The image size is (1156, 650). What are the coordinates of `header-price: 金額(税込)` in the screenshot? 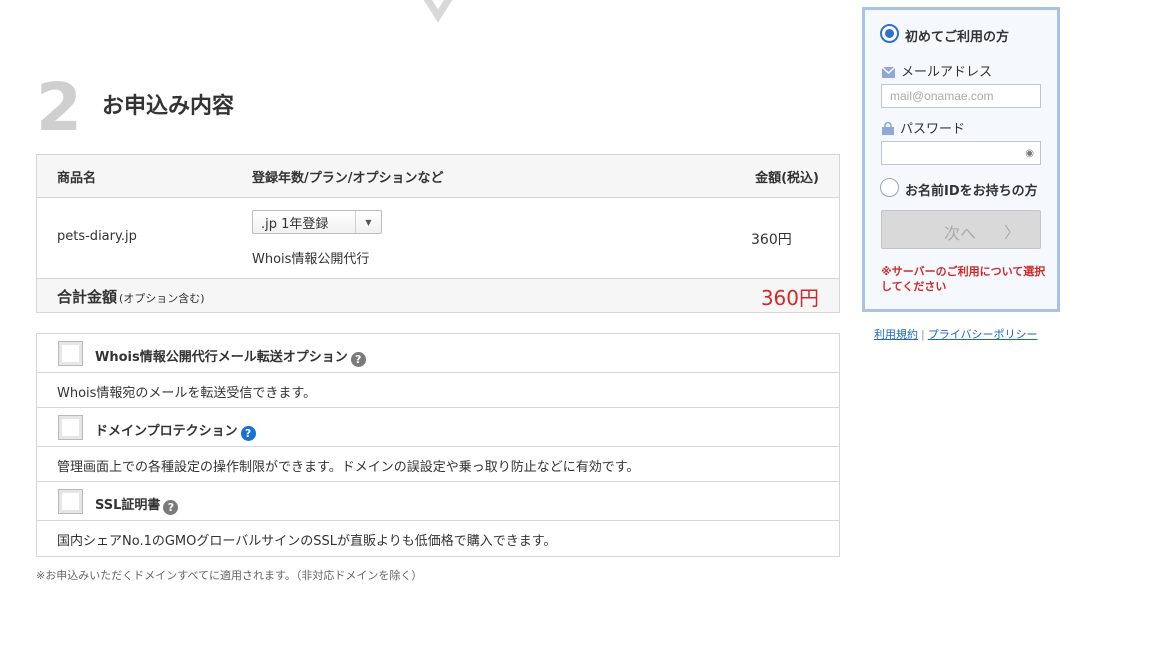 It's located at (787, 178).